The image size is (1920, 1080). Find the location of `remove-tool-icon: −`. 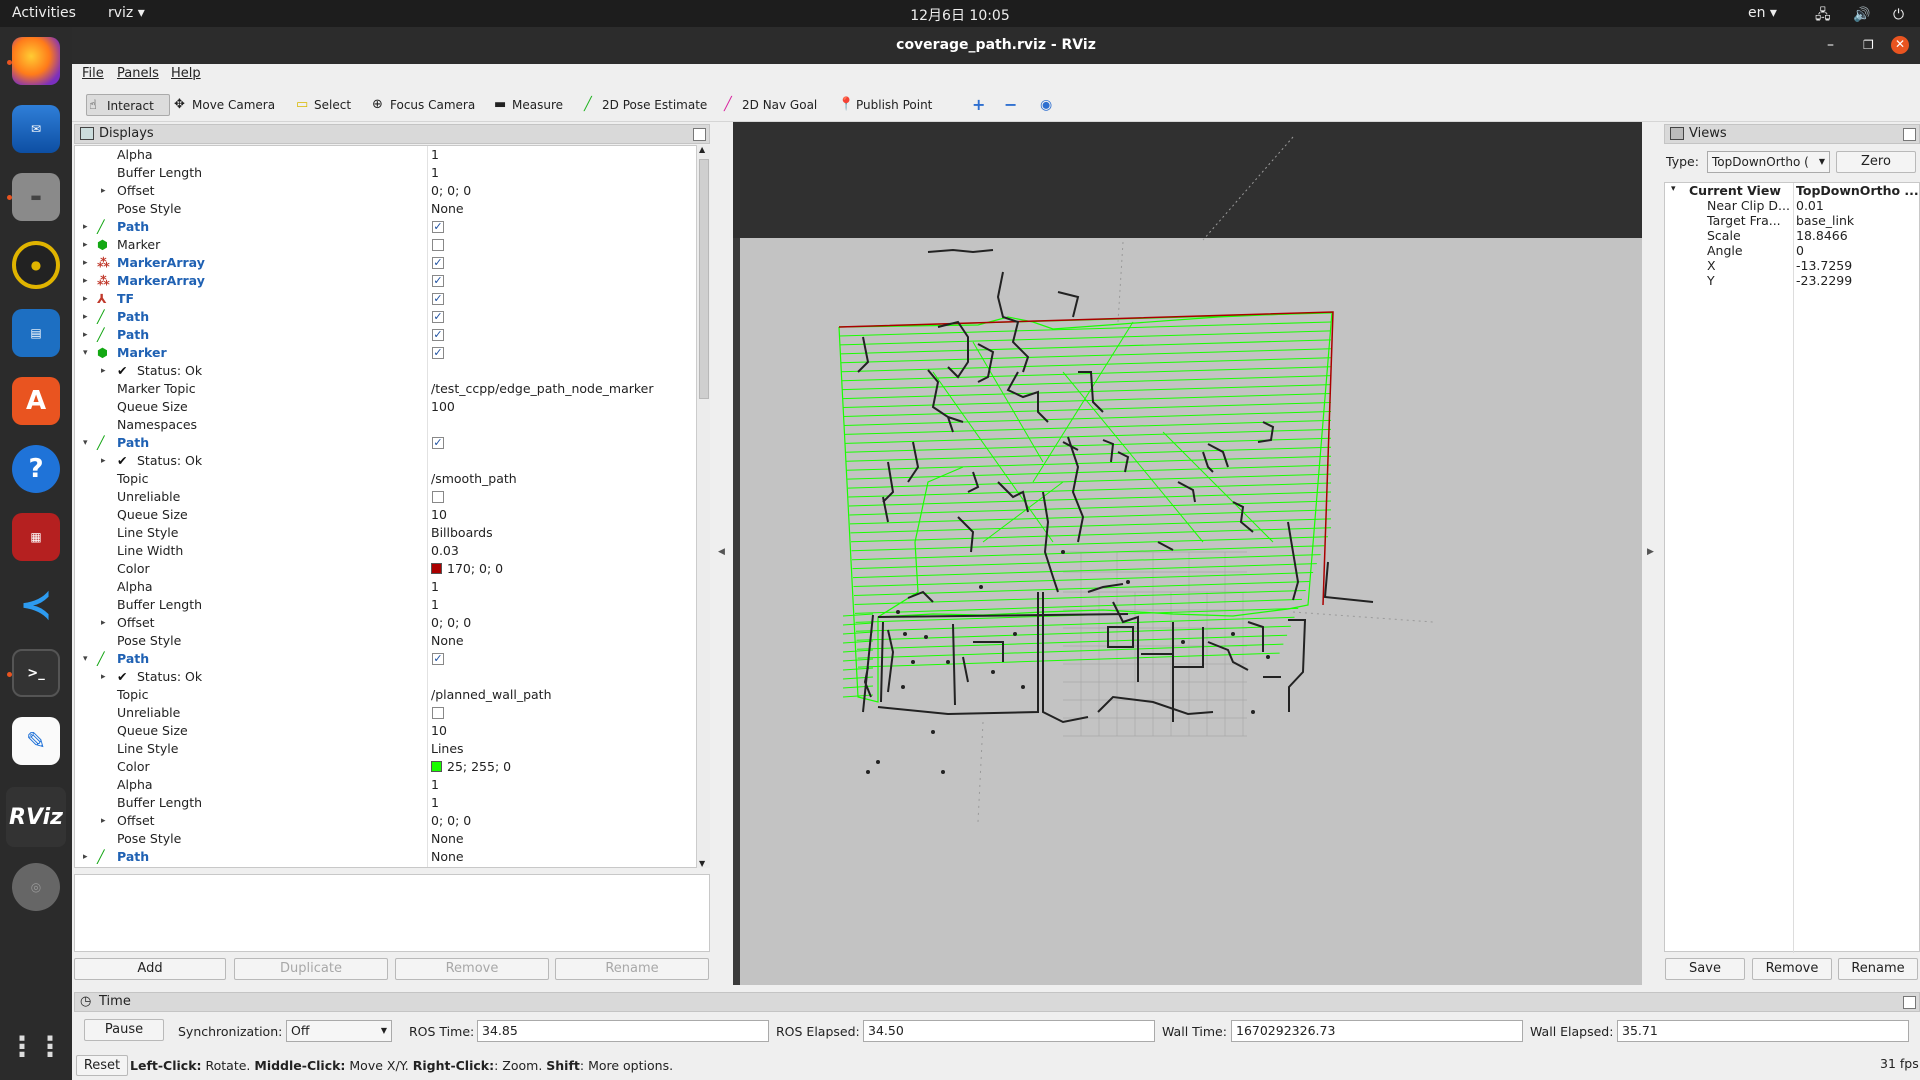

remove-tool-icon: − is located at coordinates (1004, 105).